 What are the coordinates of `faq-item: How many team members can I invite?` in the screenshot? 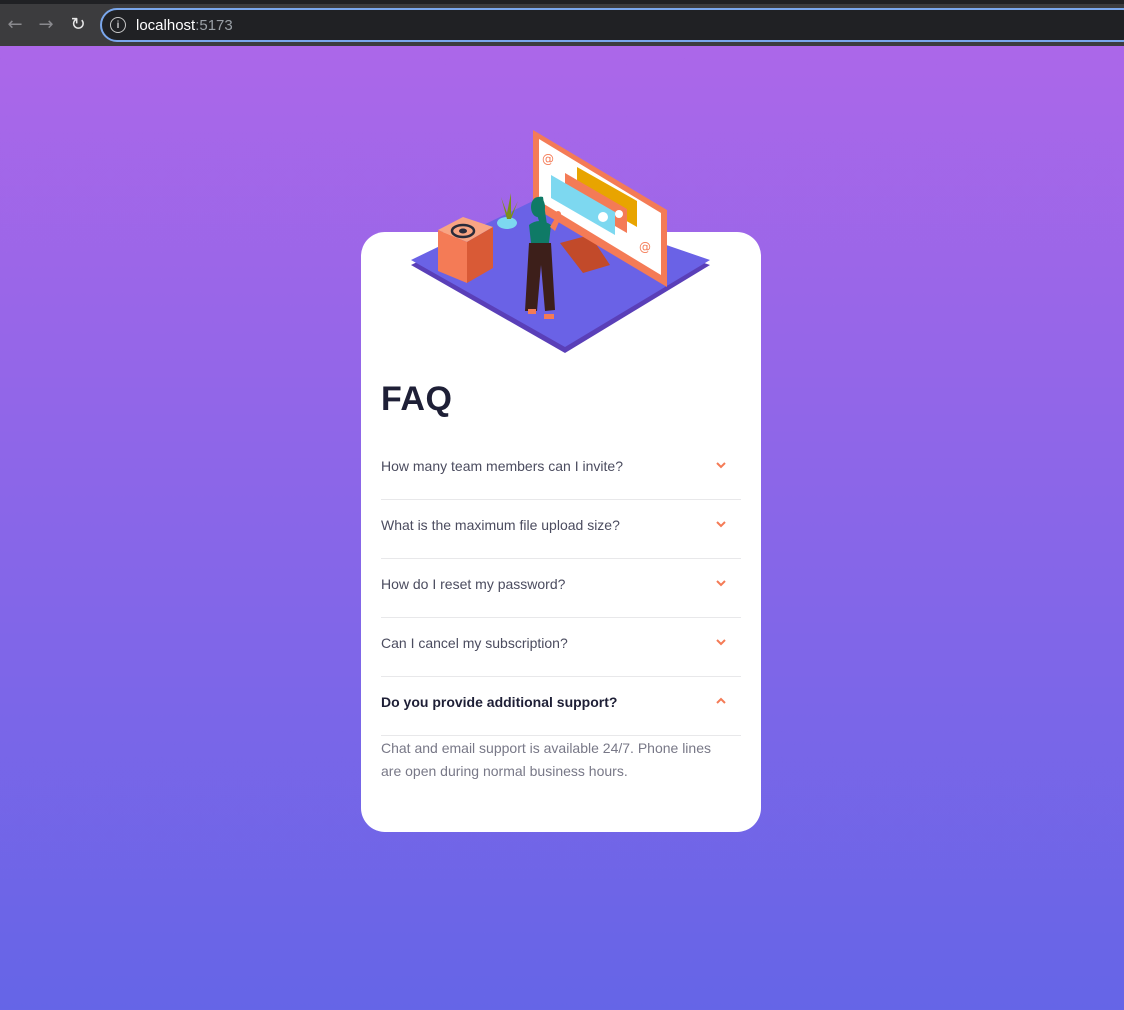 It's located at (561, 470).